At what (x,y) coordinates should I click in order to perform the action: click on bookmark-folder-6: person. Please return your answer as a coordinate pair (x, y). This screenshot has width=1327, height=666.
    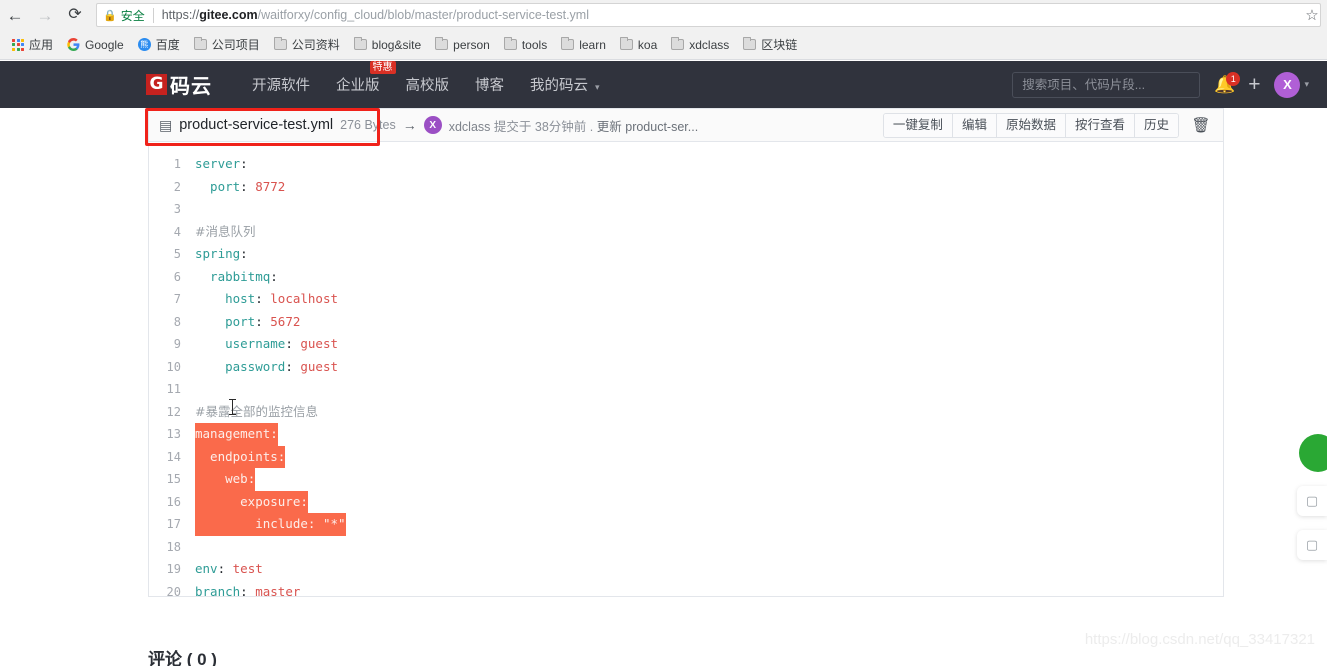
    Looking at the image, I should click on (462, 45).